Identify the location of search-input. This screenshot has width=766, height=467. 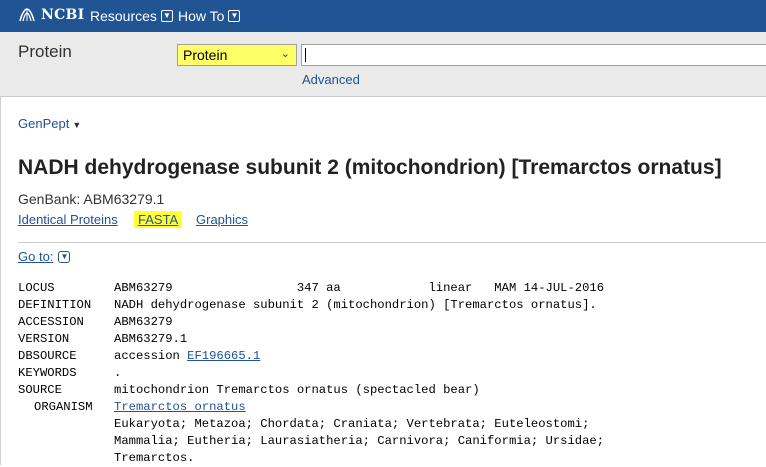
(533, 55).